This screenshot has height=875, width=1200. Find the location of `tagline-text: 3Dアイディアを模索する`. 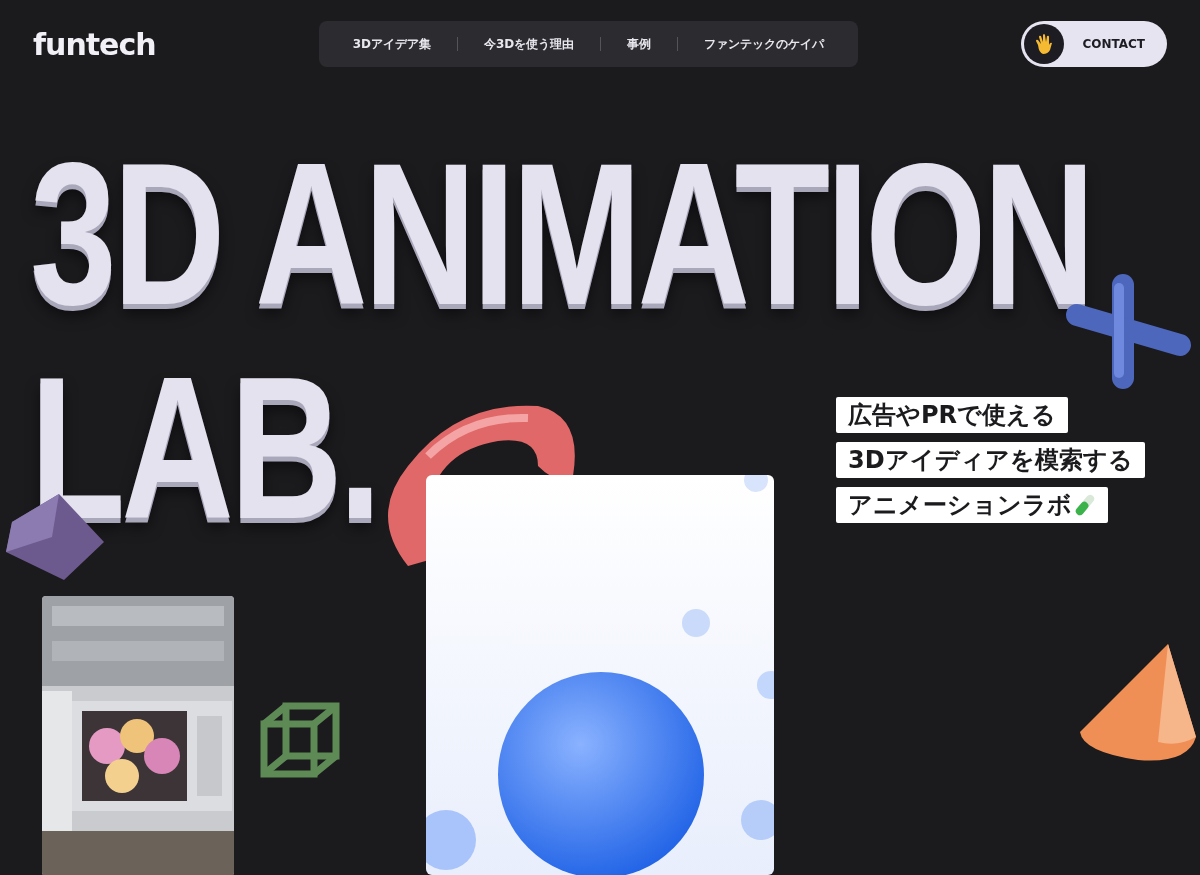

tagline-text: 3Dアイディアを模索する is located at coordinates (990, 460).